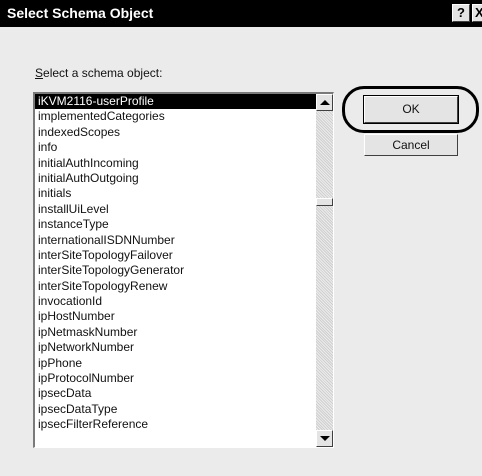 This screenshot has width=482, height=476. What do you see at coordinates (176, 132) in the screenshot?
I see `list-item: indexedScopes` at bounding box center [176, 132].